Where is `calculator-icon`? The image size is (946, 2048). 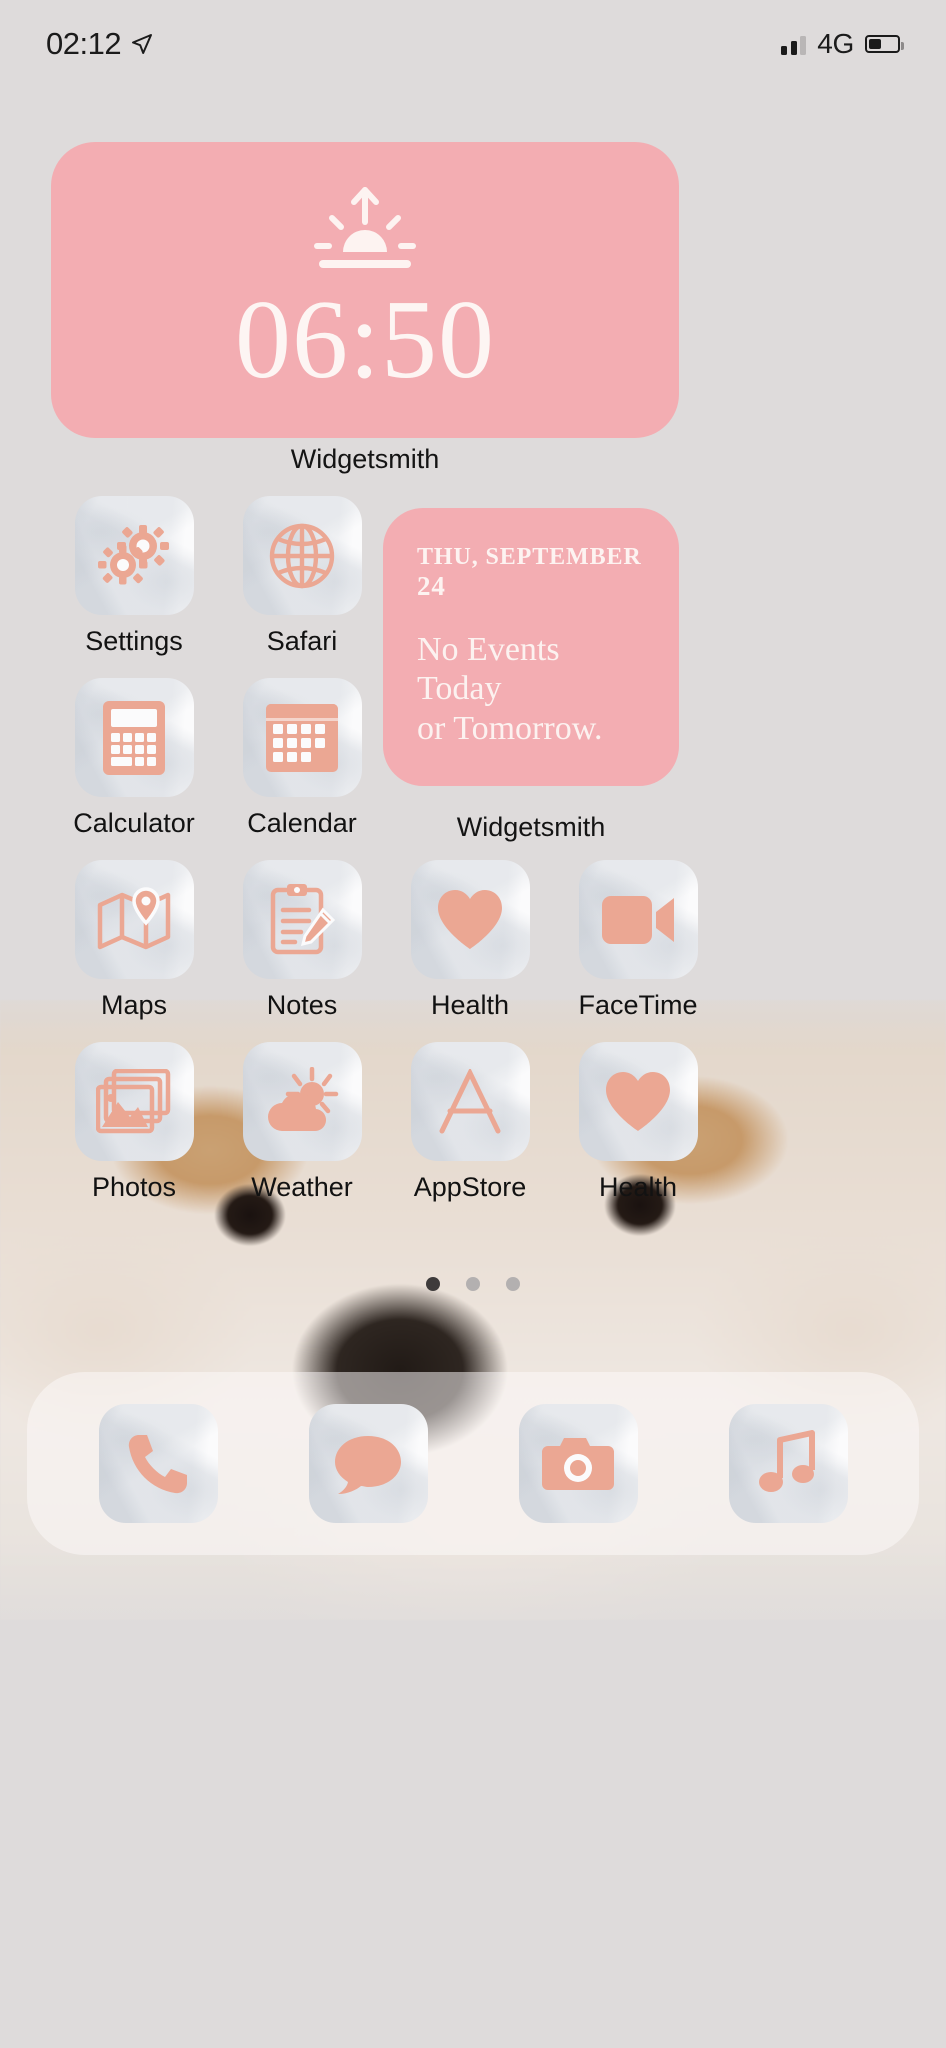 calculator-icon is located at coordinates (134, 737).